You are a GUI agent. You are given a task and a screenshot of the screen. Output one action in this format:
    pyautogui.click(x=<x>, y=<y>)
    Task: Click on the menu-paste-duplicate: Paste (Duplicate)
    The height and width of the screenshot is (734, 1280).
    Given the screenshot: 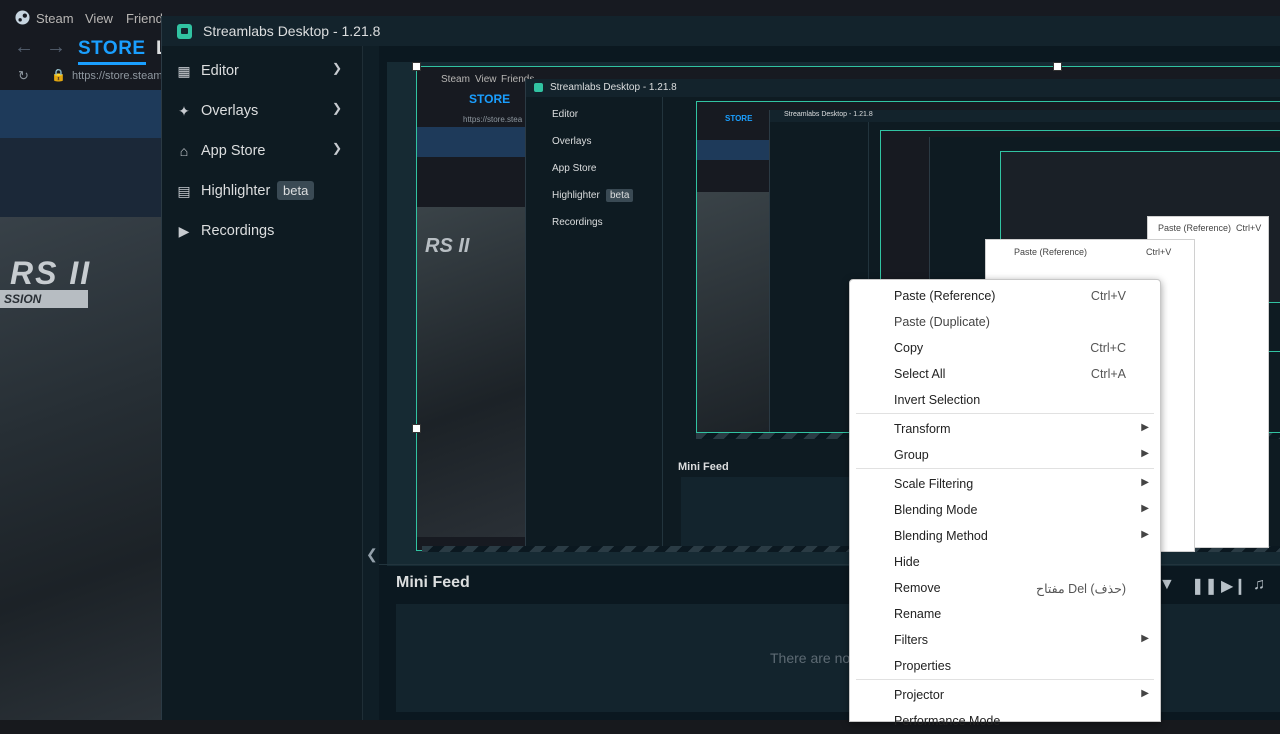 What is the action you would take?
    pyautogui.click(x=1005, y=322)
    